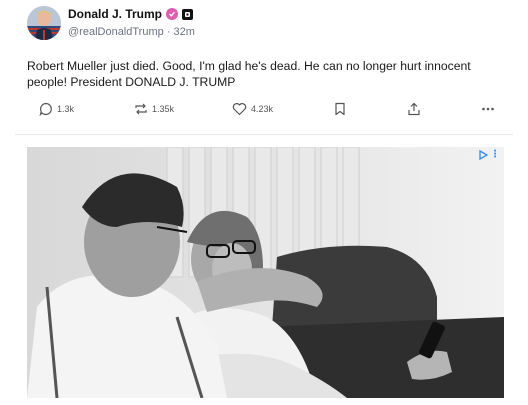 Image resolution: width=528 pixels, height=405 pixels. I want to click on more-options-button, so click(488, 109).